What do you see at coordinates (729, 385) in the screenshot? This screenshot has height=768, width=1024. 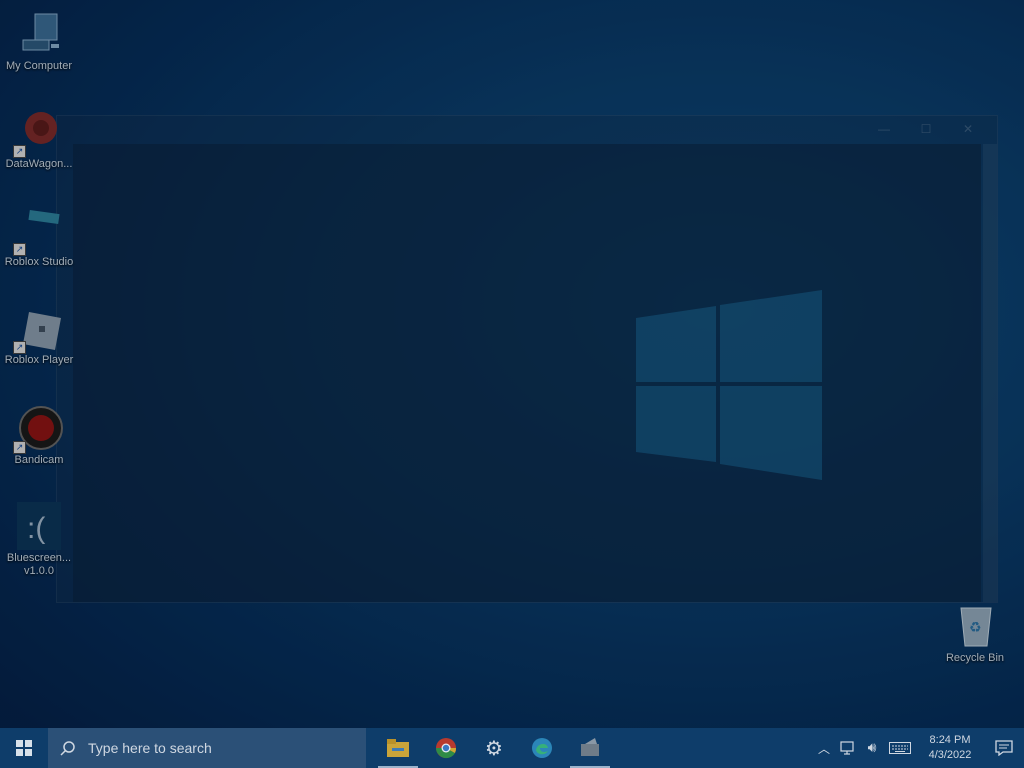 I see `windows-logo-wallpaper` at bounding box center [729, 385].